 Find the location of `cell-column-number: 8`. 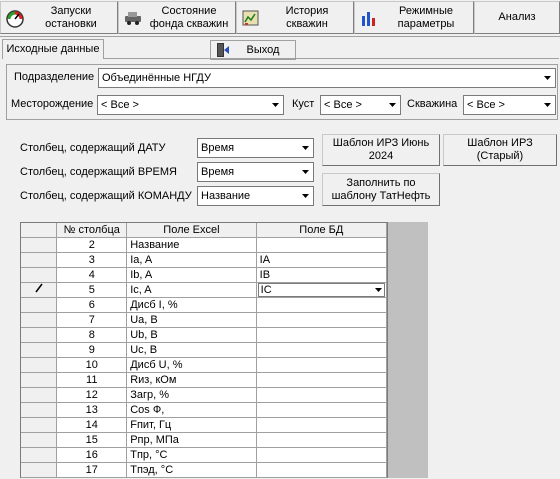

cell-column-number: 8 is located at coordinates (92, 335).